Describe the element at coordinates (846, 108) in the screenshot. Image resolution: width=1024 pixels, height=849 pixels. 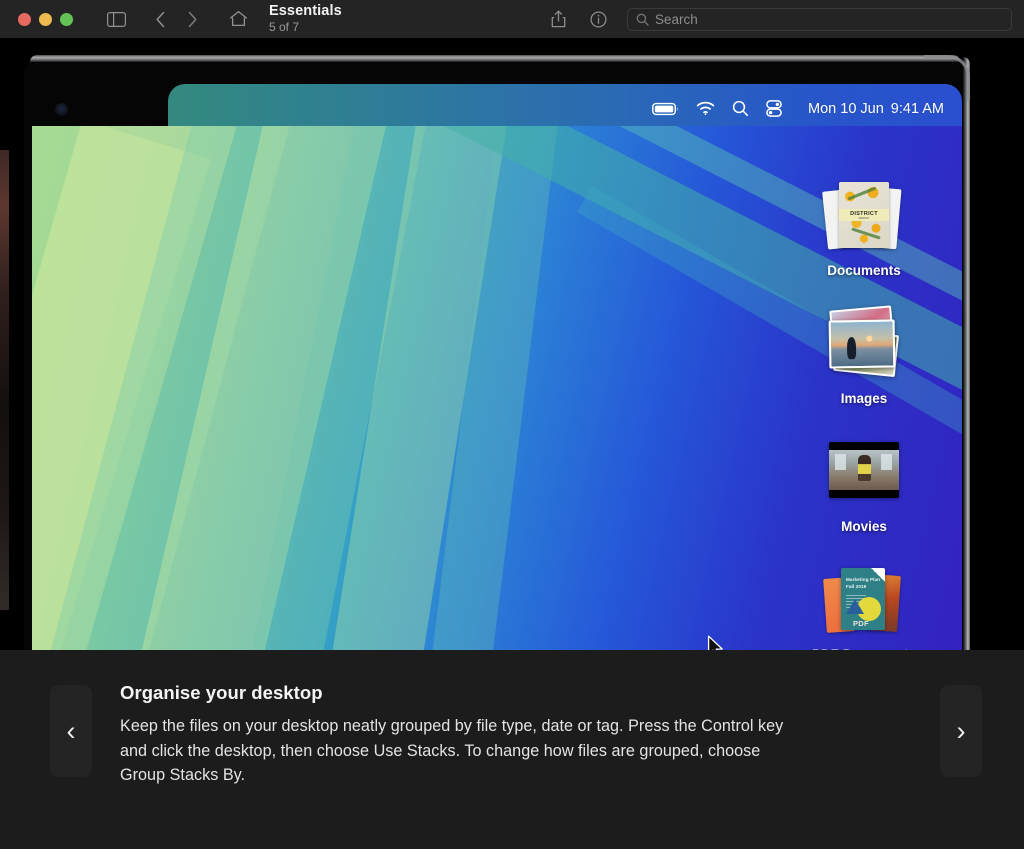
I see `menu-bar-date: Mon 10 Jun` at that location.